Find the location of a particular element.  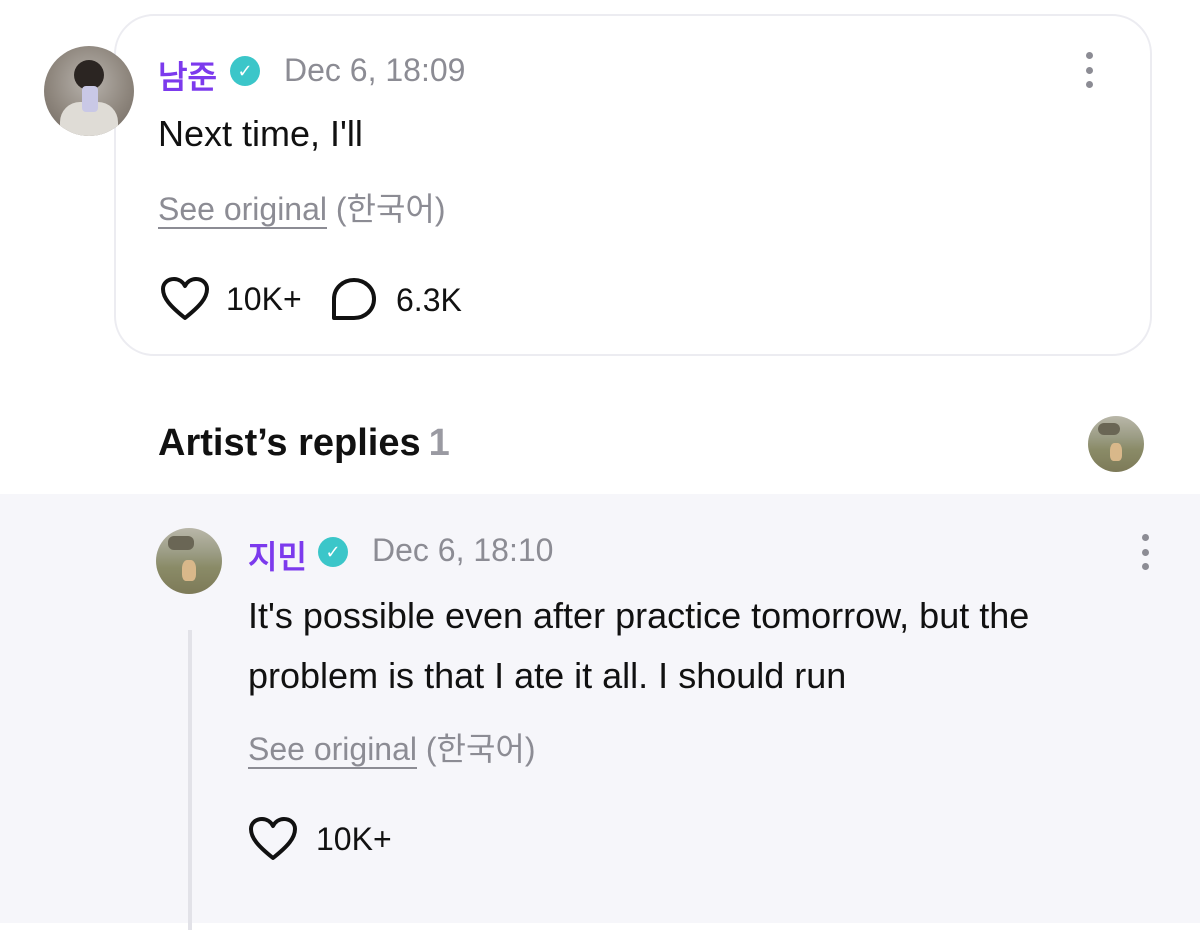

artist-replies-header: Artist’s replies 1 is located at coordinates (304, 443).